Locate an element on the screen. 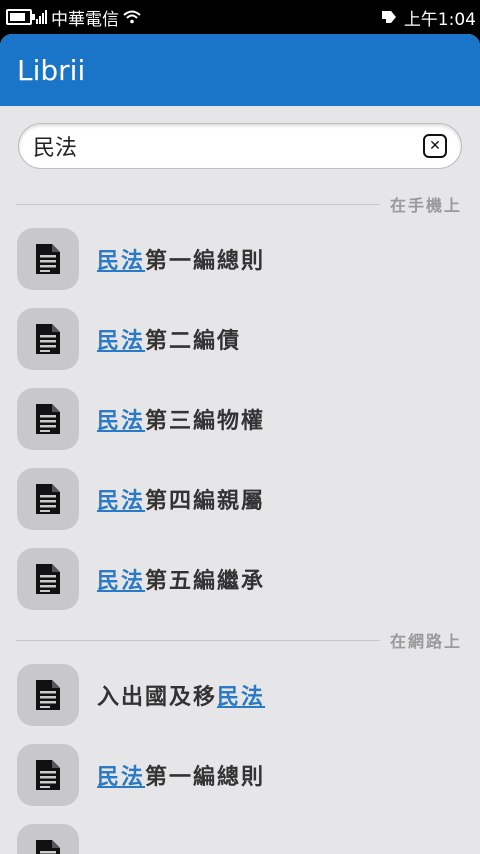 This screenshot has height=854, width=480. notification-icon is located at coordinates (388, 17).